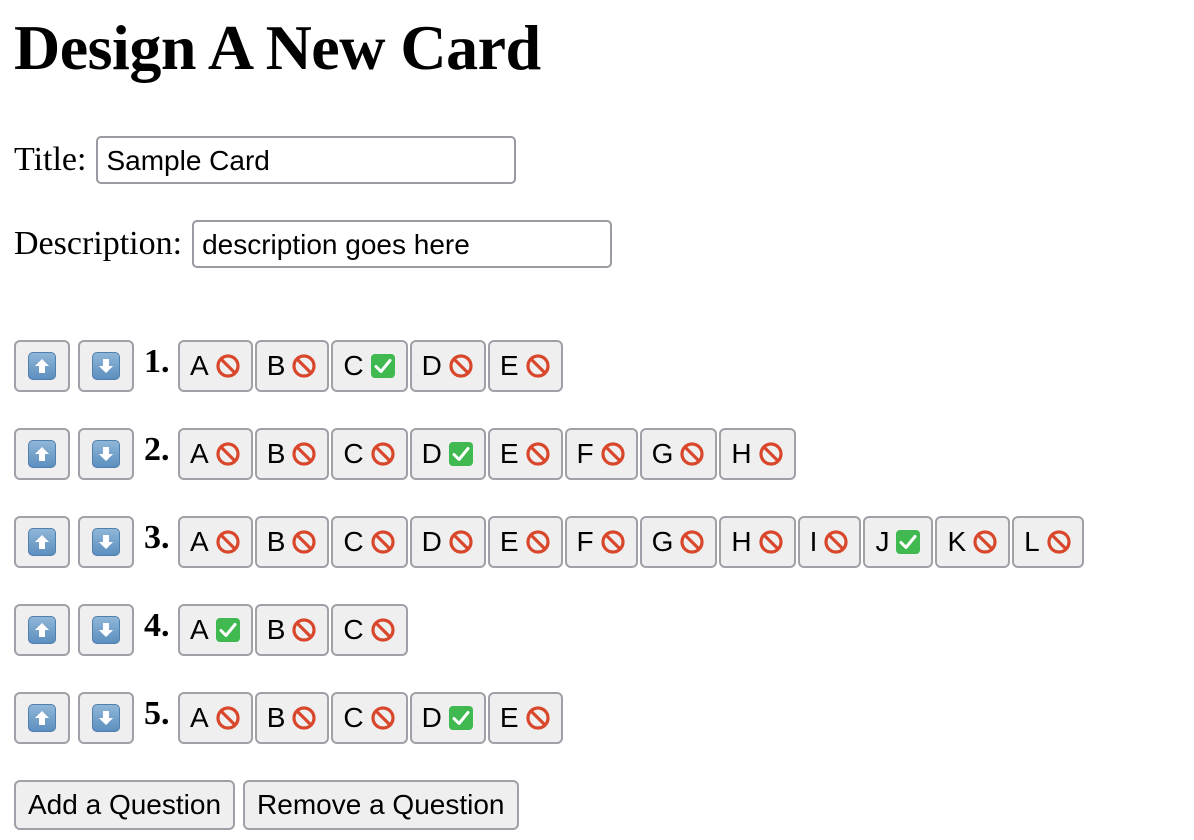  Describe the element at coordinates (741, 453) in the screenshot. I see `choice-letter: H` at that location.